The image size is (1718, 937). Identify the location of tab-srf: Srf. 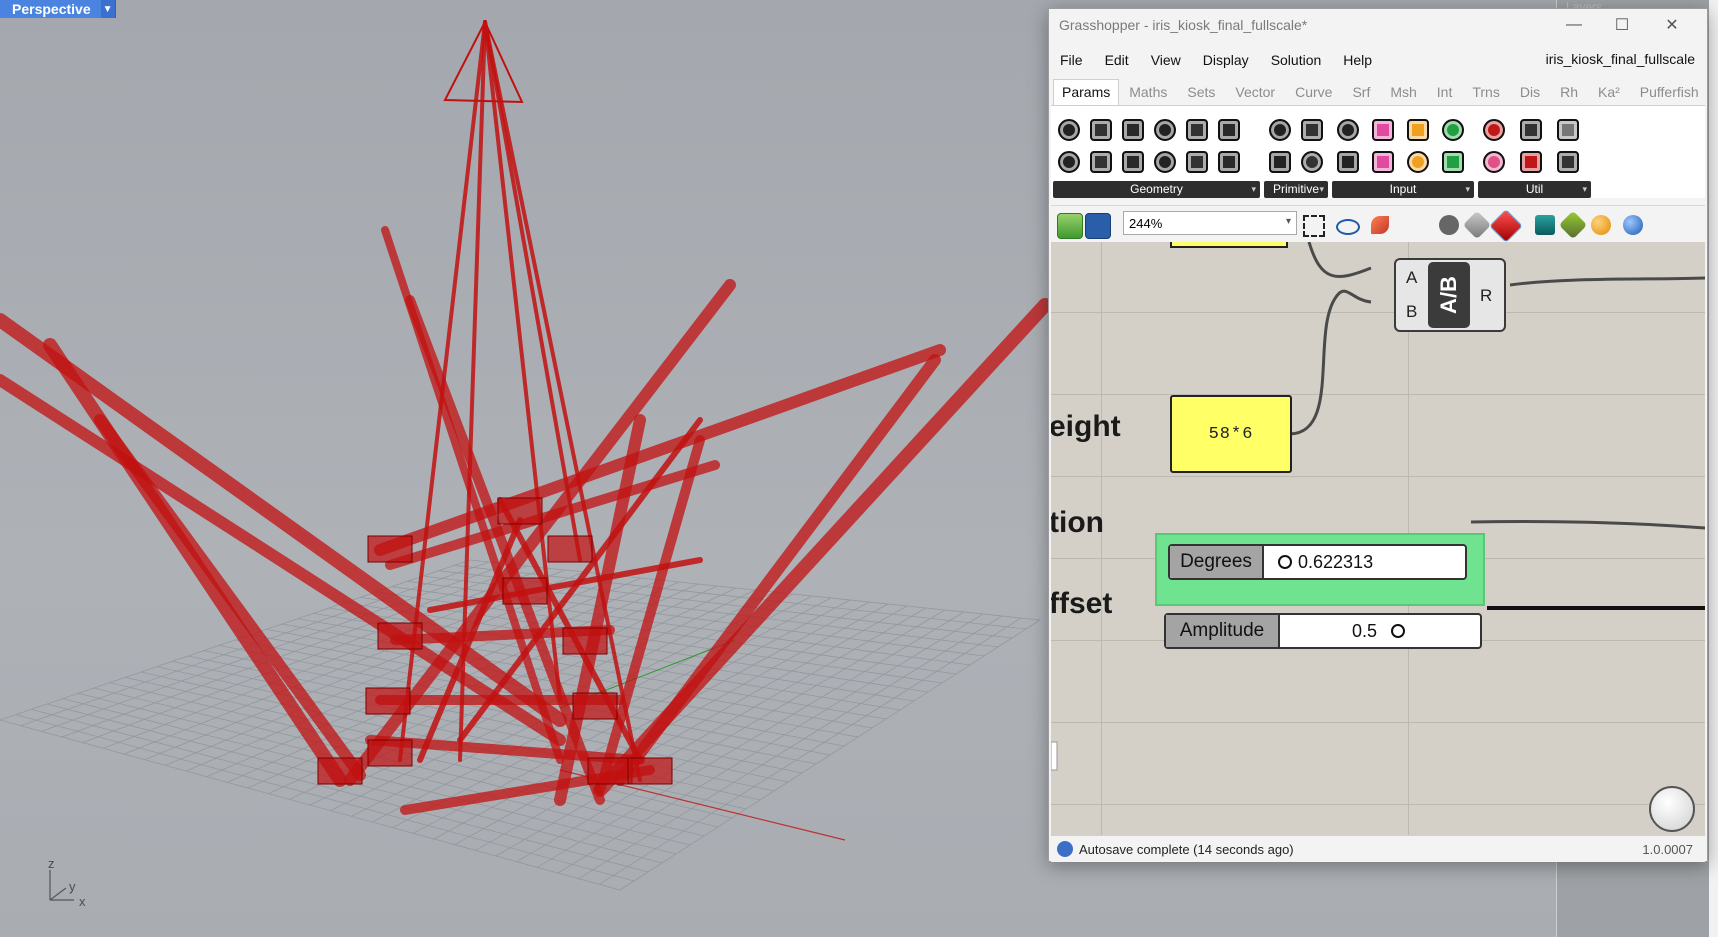
(1361, 94).